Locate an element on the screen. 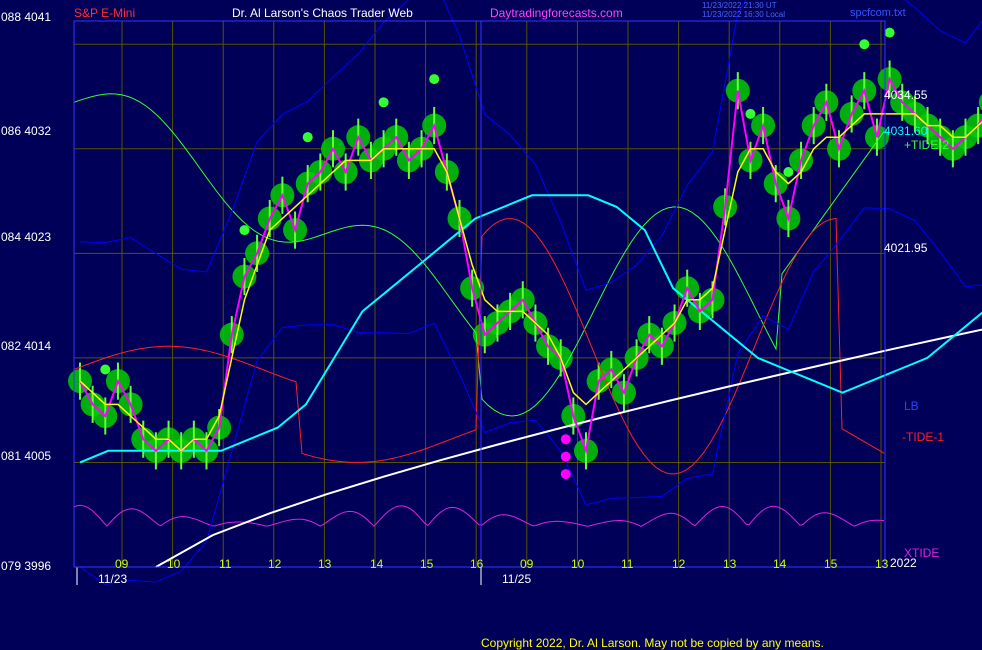  right-label-long-avg: 4021.95 is located at coordinates (906, 248).